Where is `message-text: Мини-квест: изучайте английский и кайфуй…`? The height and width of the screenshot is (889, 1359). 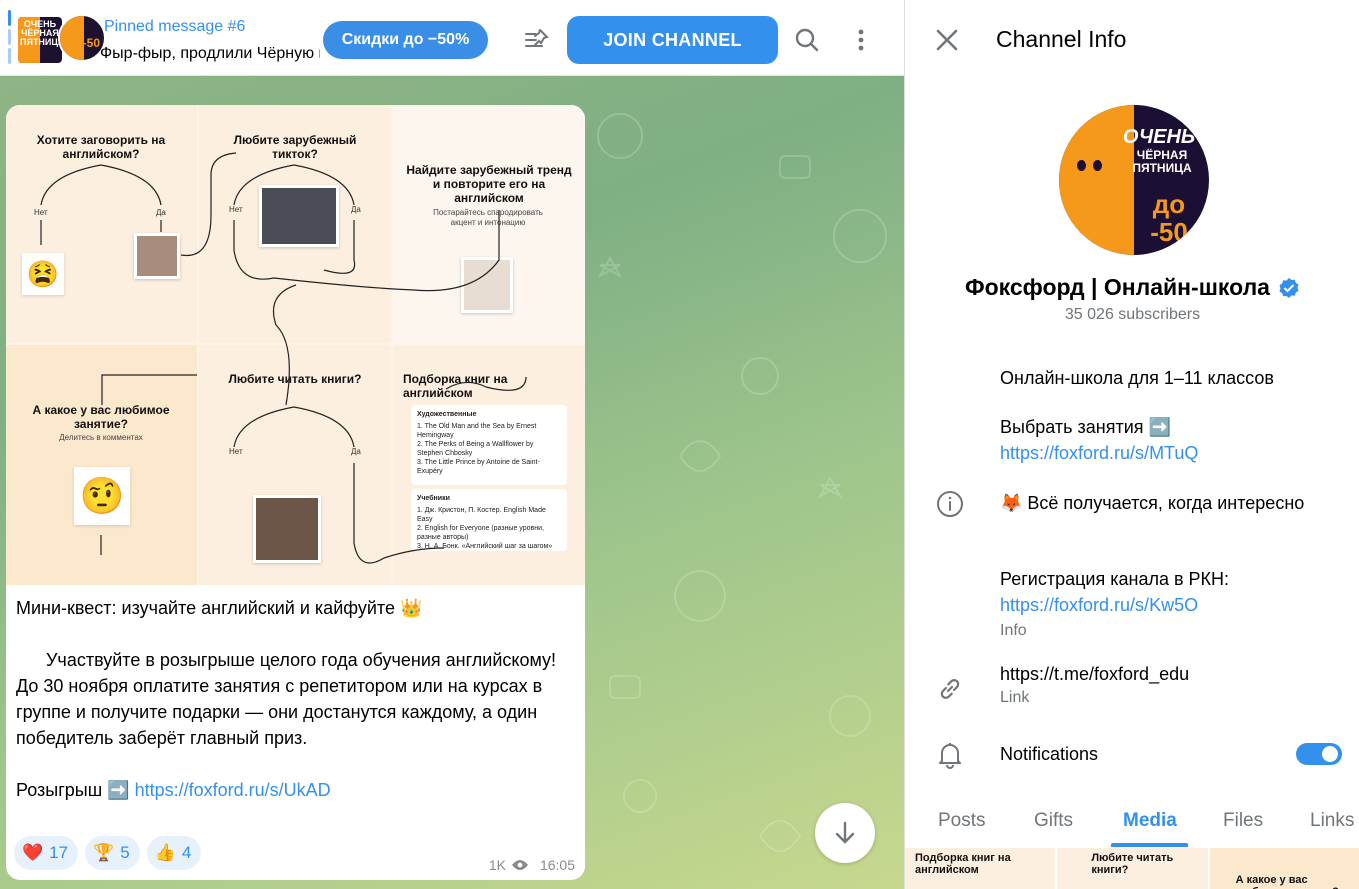 message-text: Мини-квест: изучайте английский и кайфуй… is located at coordinates (296, 699).